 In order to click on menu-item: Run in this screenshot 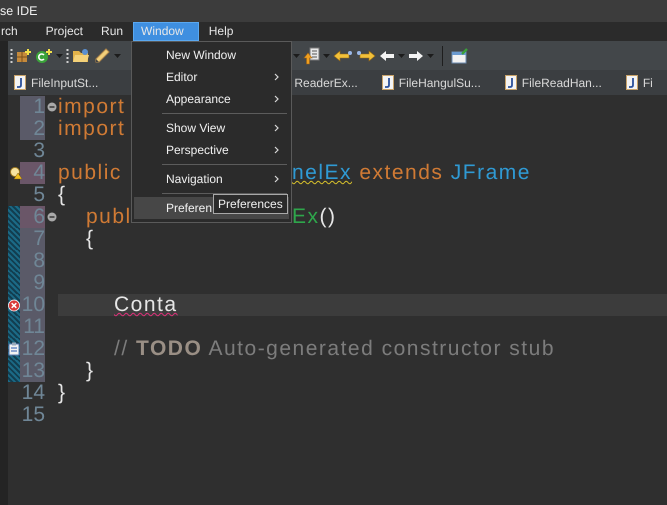, I will do `click(112, 31)`.